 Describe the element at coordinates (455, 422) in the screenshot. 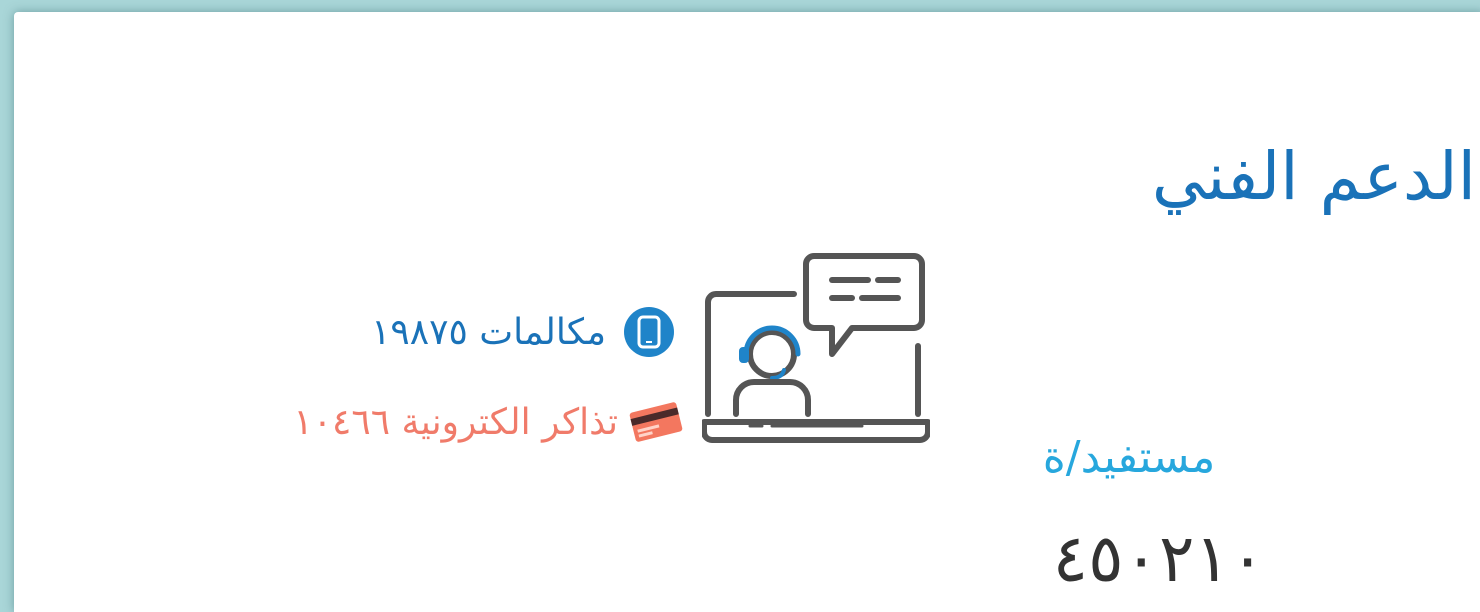

I see `tickets-label: تذاكر الكترونية ١٠٤٦٦` at that location.